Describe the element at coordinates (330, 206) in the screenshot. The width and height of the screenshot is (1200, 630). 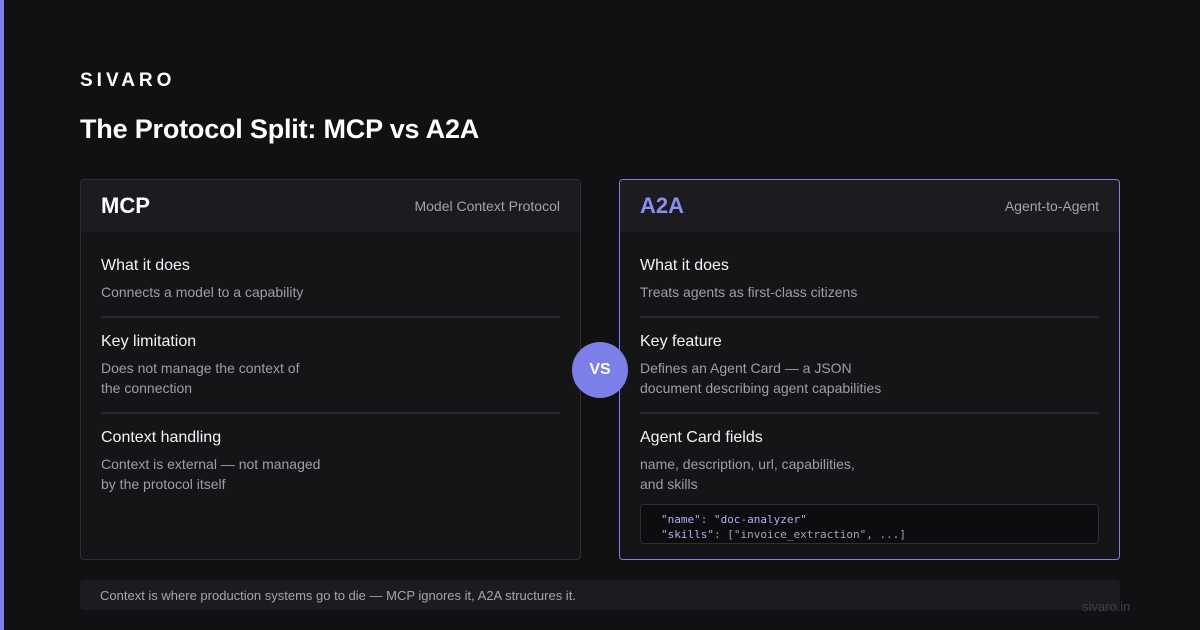
I see `mcp-card-header: MCP Model Context Protocol` at that location.